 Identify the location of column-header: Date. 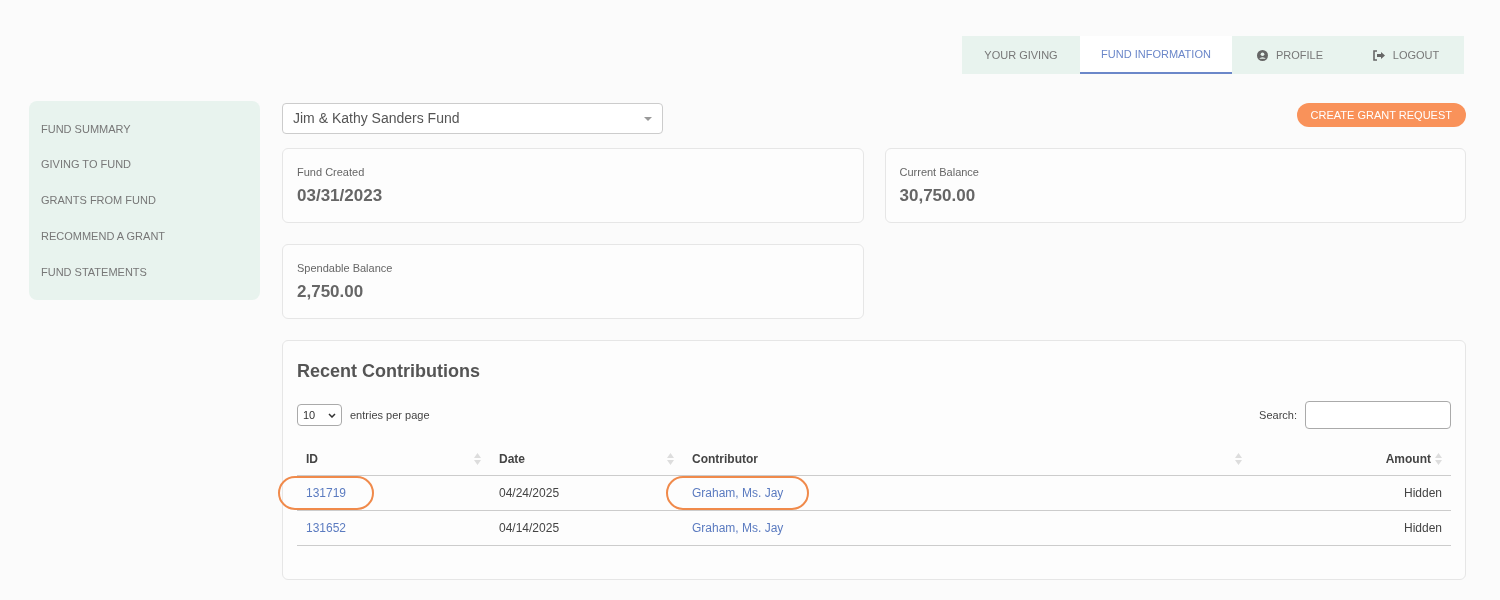
(512, 459).